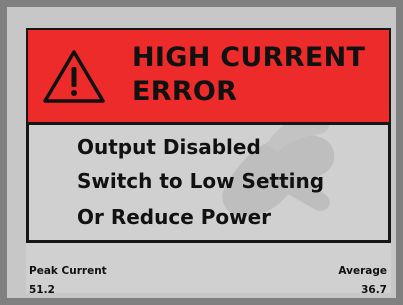 This screenshot has height=305, width=403. Describe the element at coordinates (174, 217) in the screenshot. I see `message-reduce-power: Or Reduce Power` at that location.